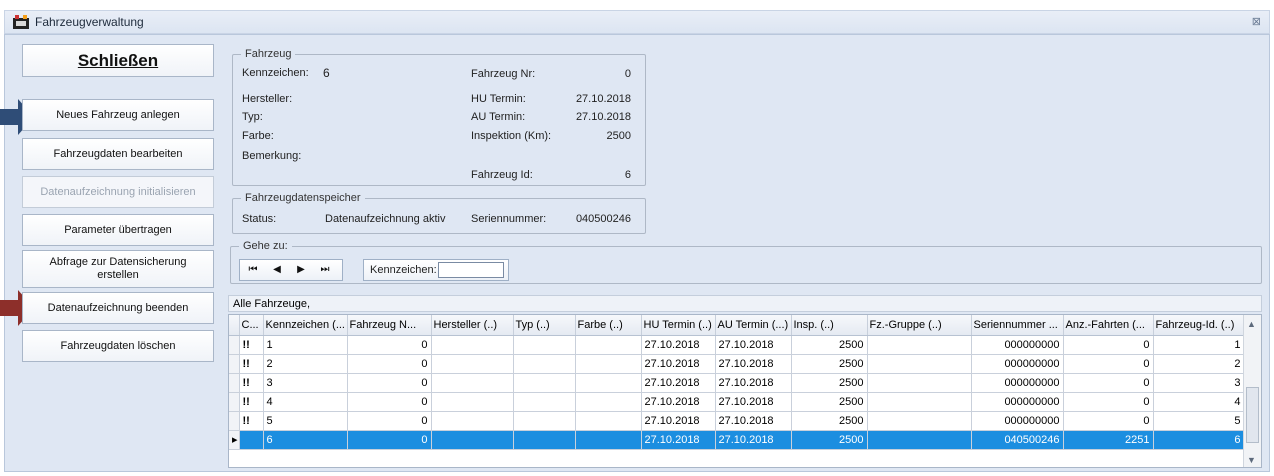 The image size is (1274, 476). Describe the element at coordinates (118, 308) in the screenshot. I see `end-recording-button: Datenaufzeichnung beenden` at that location.